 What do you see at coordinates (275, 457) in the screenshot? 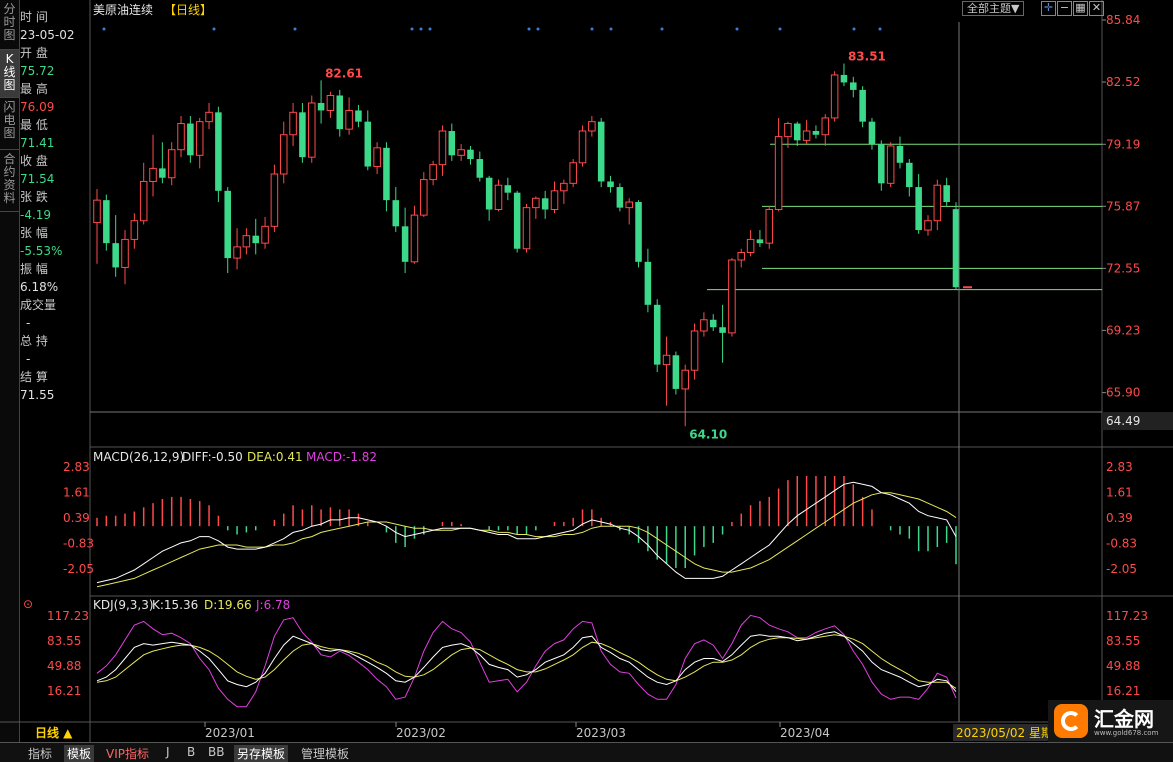
I see `macd-dea-value: DEA:0.41` at bounding box center [275, 457].